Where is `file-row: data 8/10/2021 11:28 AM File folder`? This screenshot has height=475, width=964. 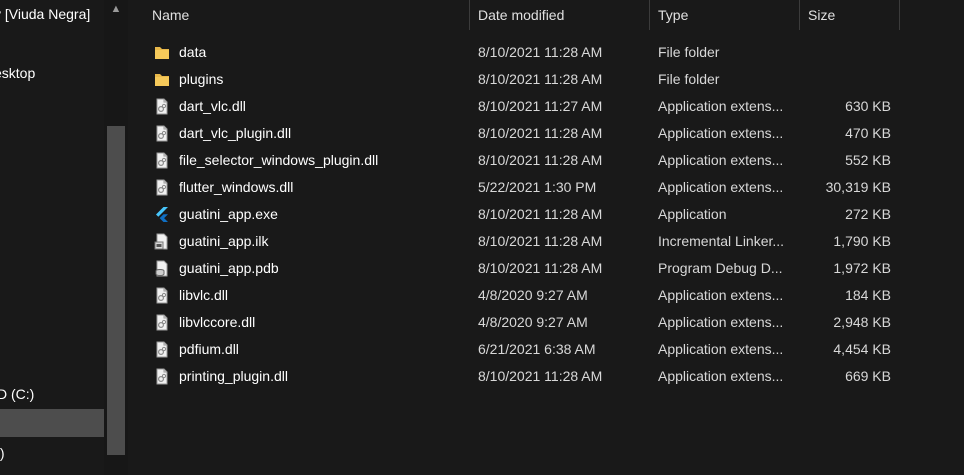 file-row: data 8/10/2021 11:28 AM File folder is located at coordinates (524, 52).